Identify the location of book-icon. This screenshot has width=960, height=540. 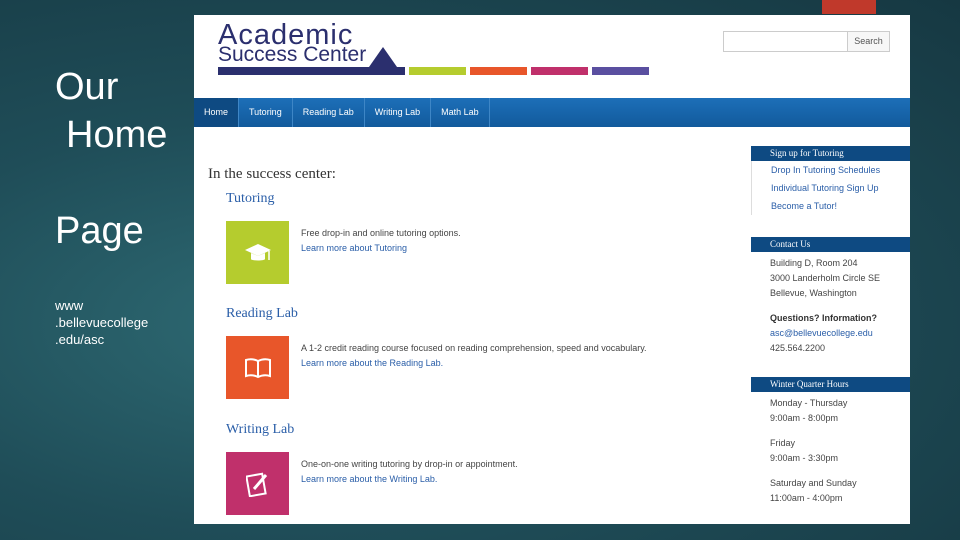
(257, 367).